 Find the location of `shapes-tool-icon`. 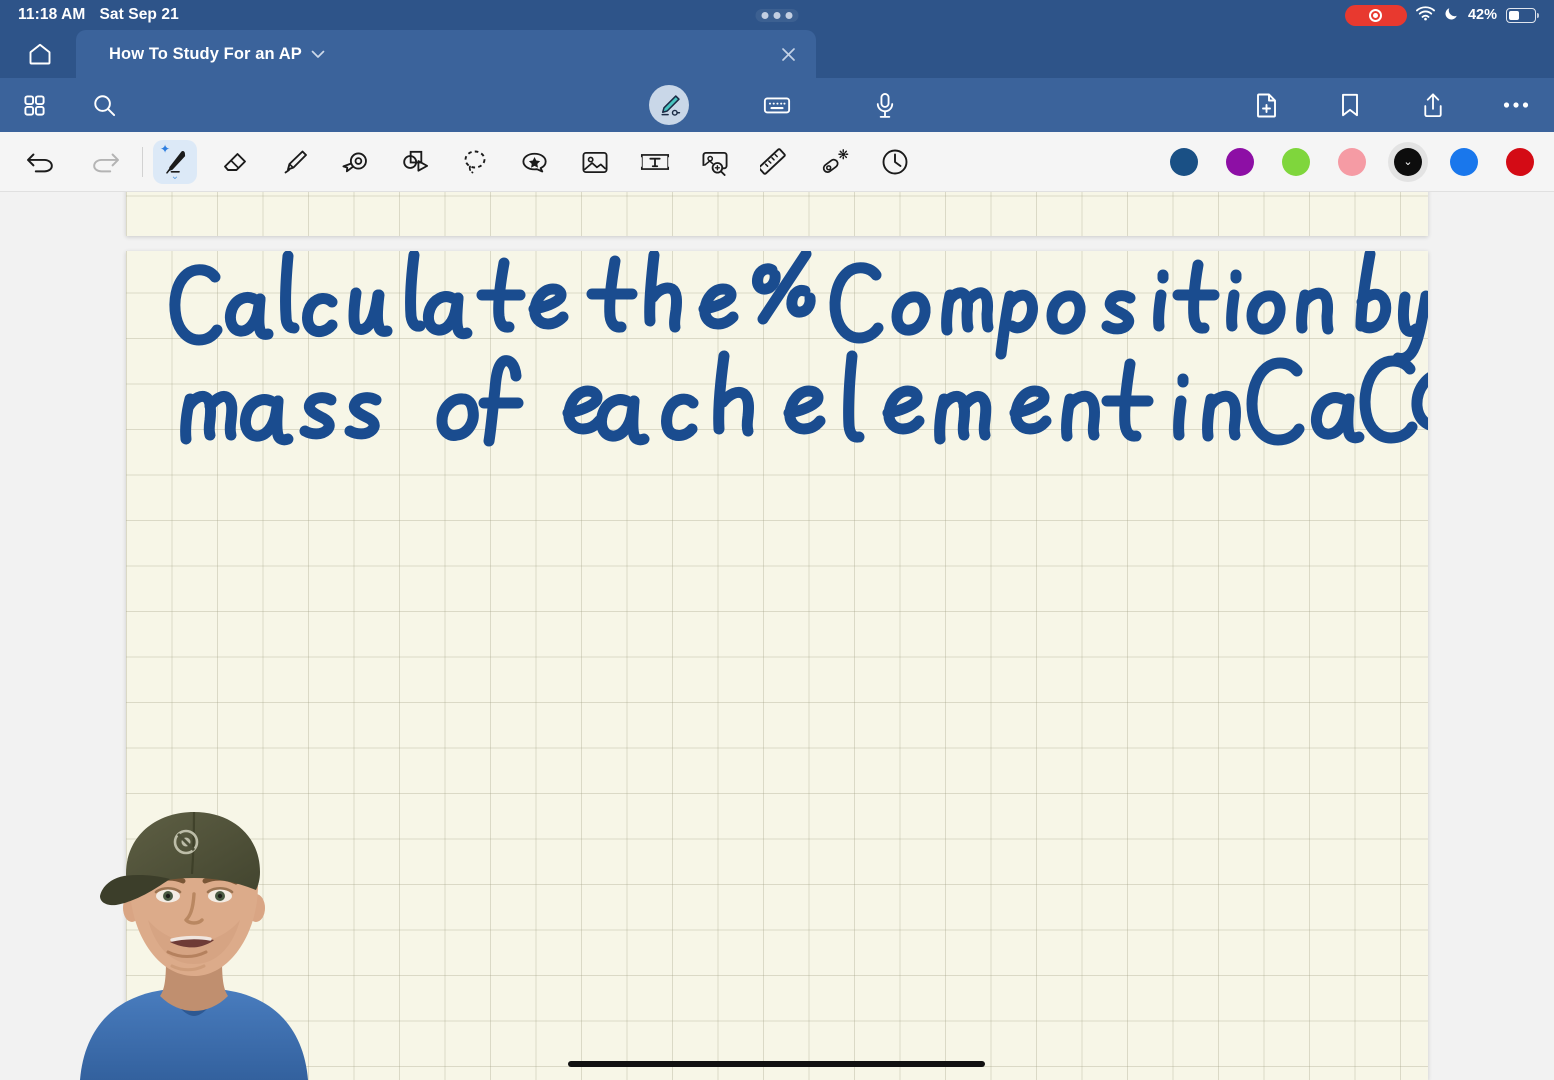

shapes-tool-icon is located at coordinates (415, 162).